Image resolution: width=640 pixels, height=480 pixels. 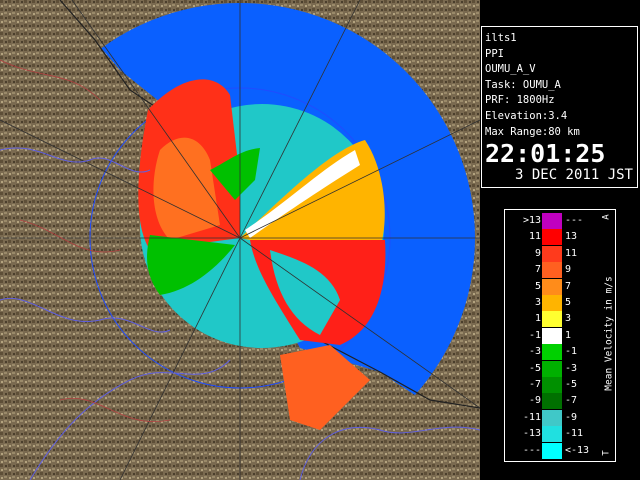 What do you see at coordinates (571, 368) in the screenshot?
I see `legend-high-label: -3` at bounding box center [571, 368].